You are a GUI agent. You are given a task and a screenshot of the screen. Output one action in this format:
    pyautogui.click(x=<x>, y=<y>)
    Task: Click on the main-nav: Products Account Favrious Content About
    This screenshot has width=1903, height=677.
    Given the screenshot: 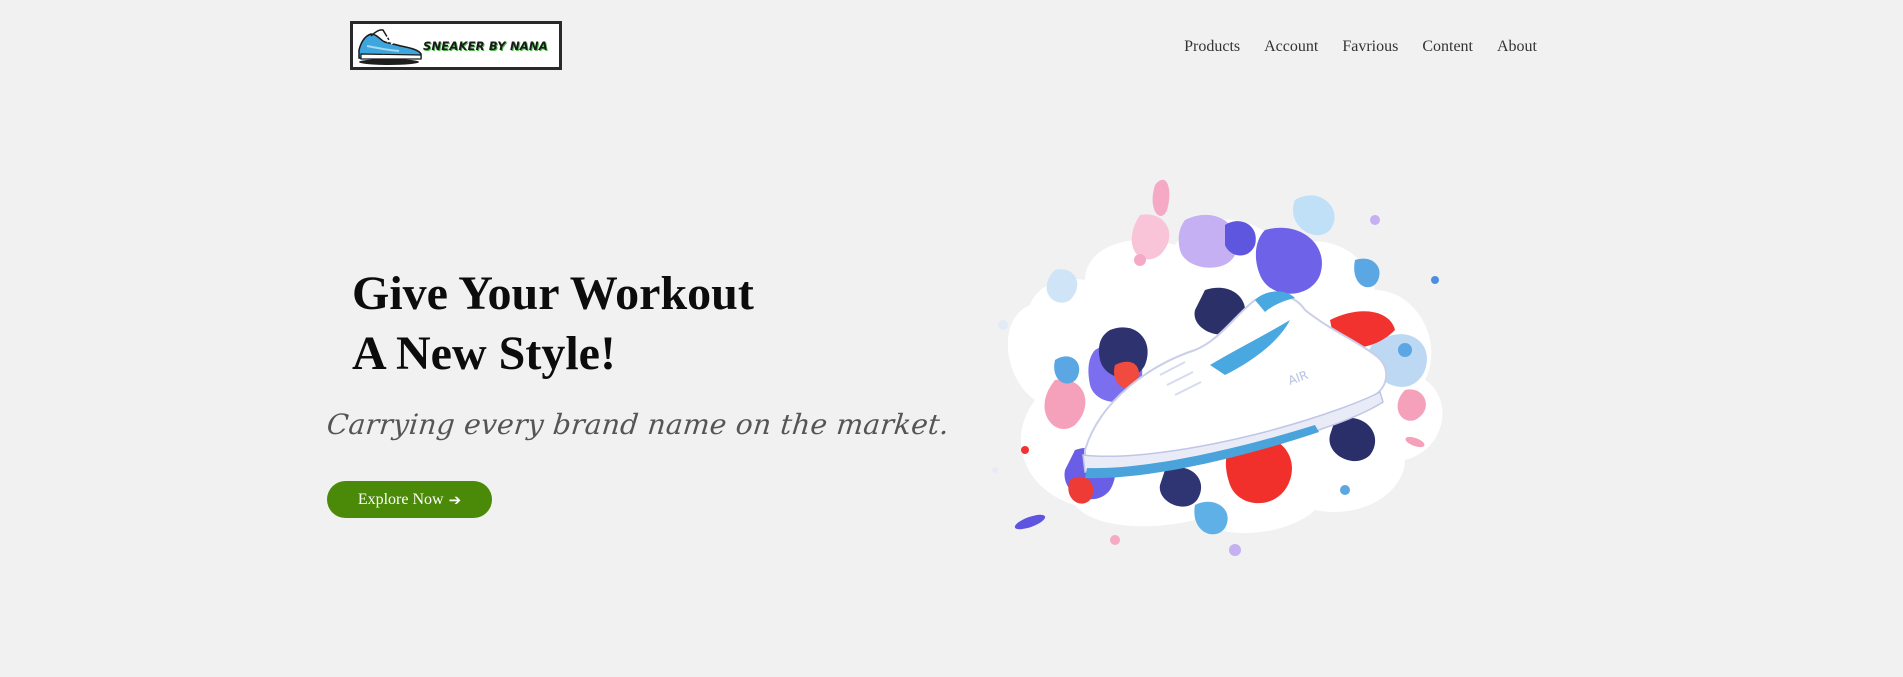 What is the action you would take?
    pyautogui.click(x=1348, y=47)
    